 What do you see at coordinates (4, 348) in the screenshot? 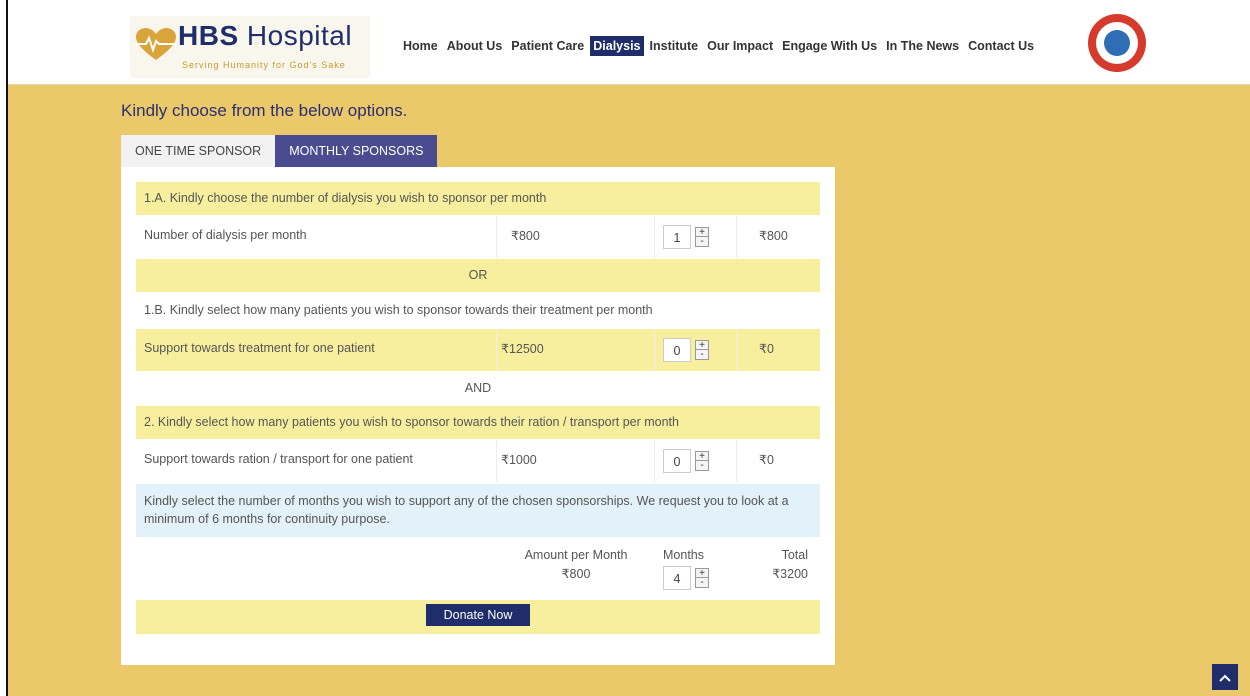
I see `window-edge` at bounding box center [4, 348].